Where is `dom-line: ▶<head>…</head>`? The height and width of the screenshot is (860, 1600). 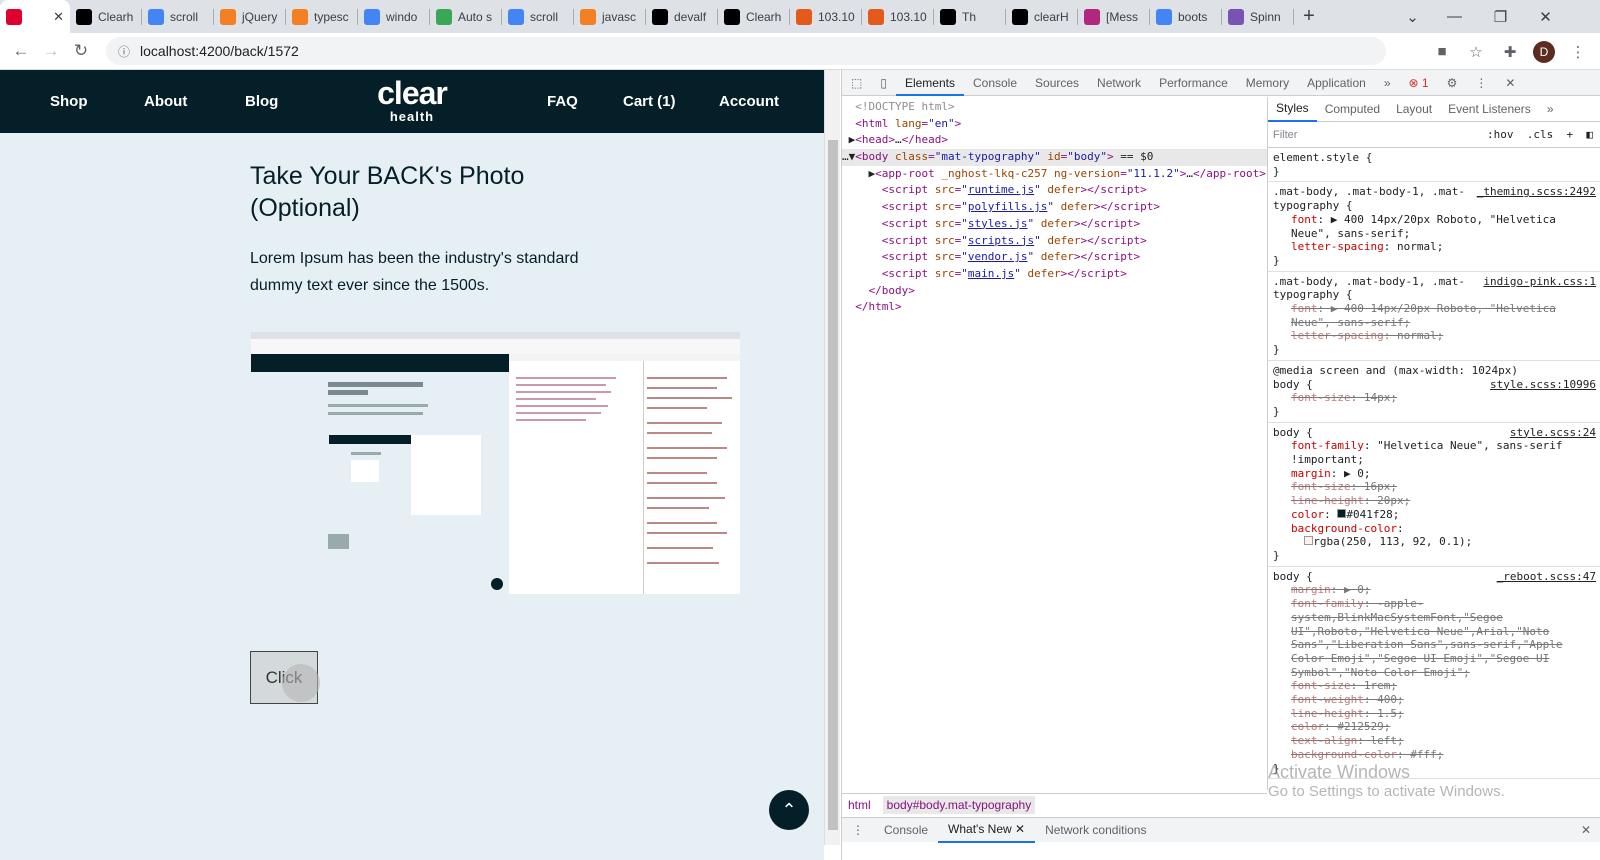
dom-line: ▶<head>…</head> is located at coordinates (1054, 140).